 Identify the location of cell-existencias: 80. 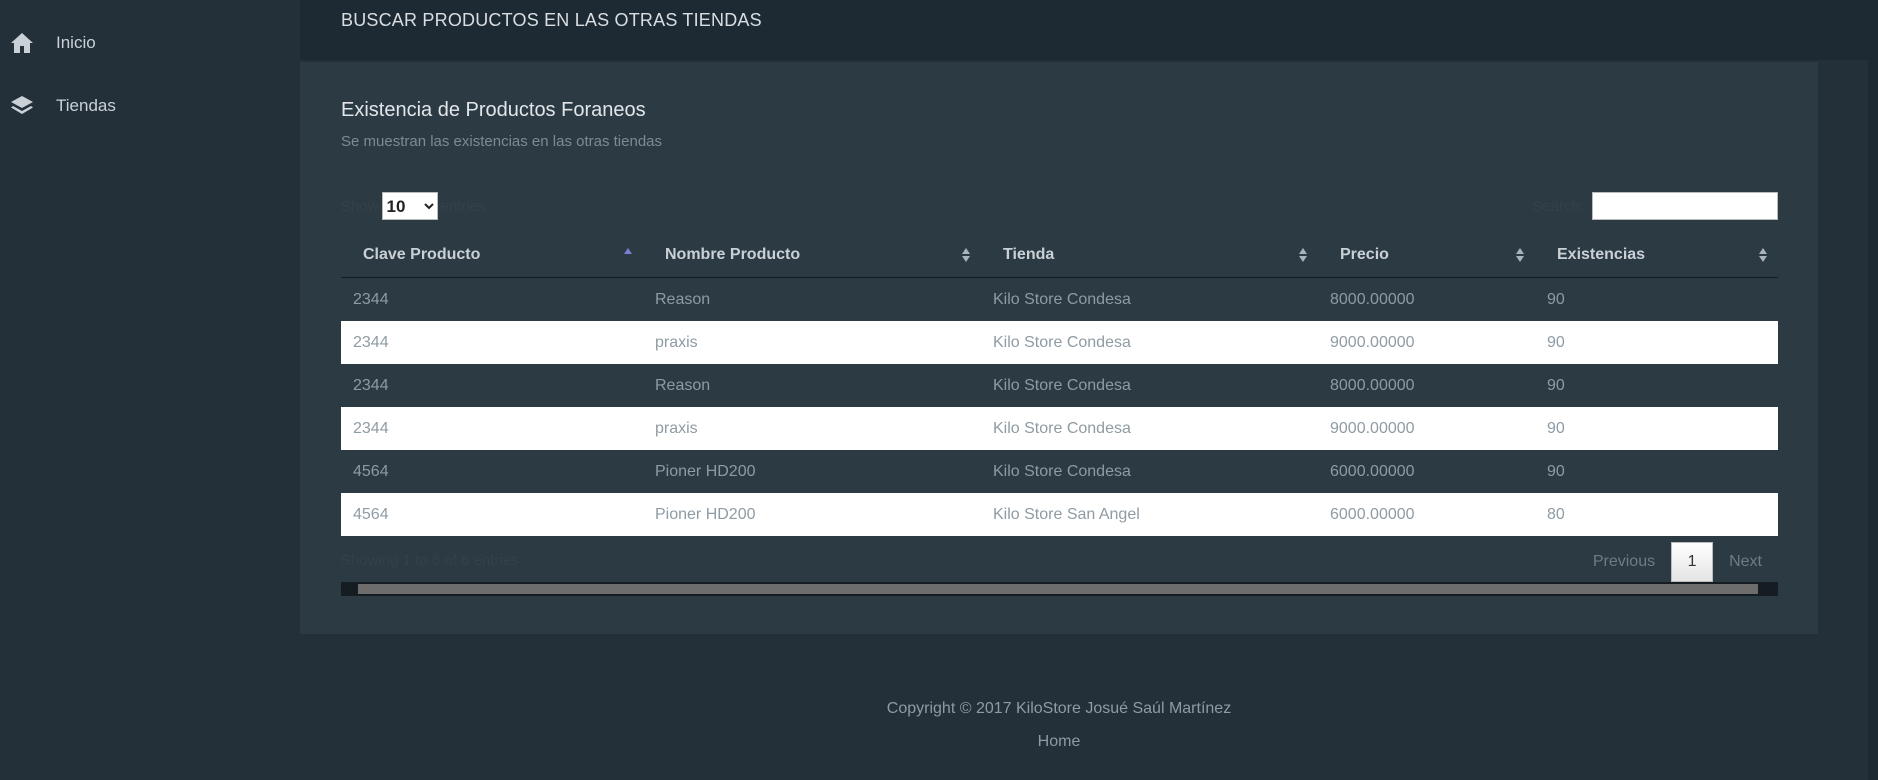
(1556, 514).